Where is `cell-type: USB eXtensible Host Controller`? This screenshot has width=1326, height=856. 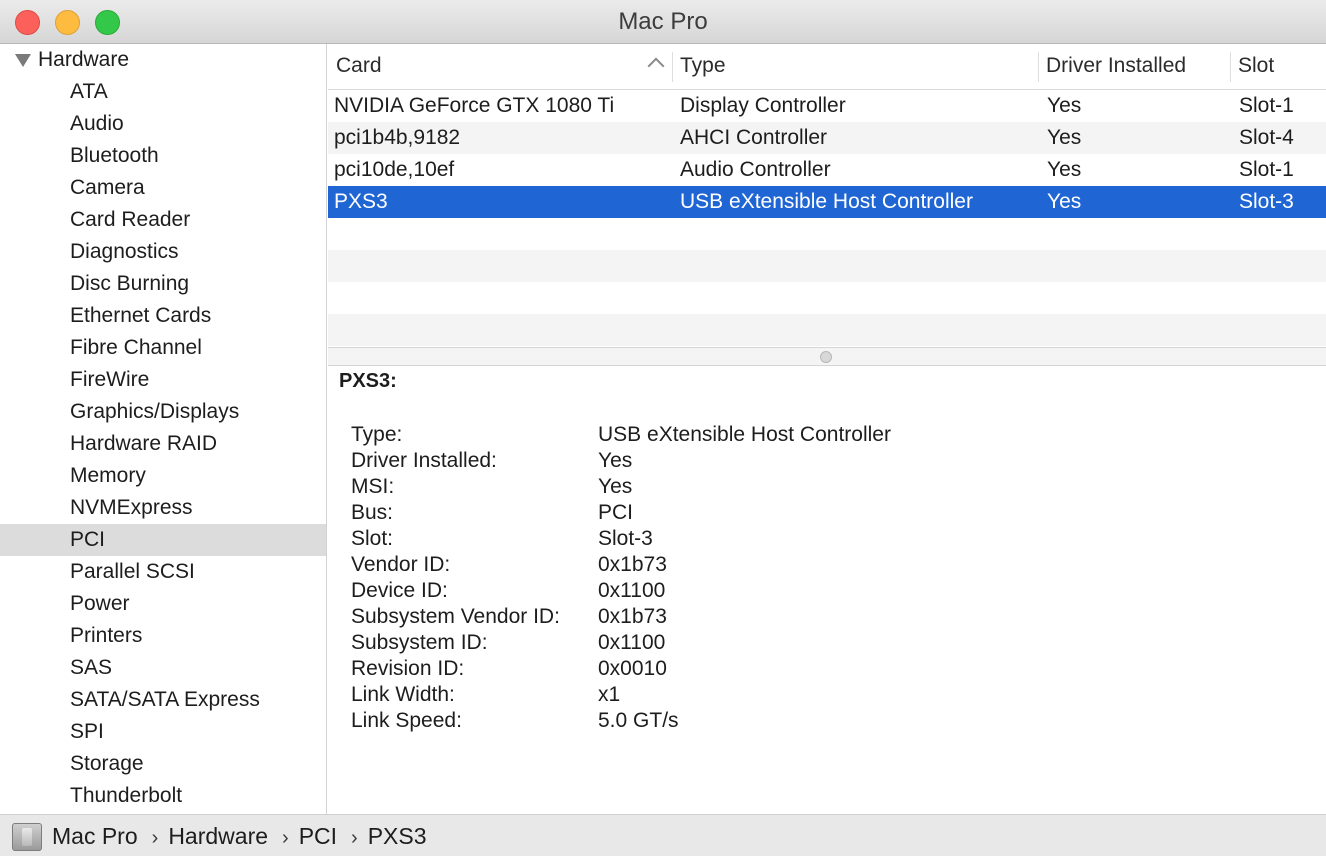 cell-type: USB eXtensible Host Controller is located at coordinates (826, 201).